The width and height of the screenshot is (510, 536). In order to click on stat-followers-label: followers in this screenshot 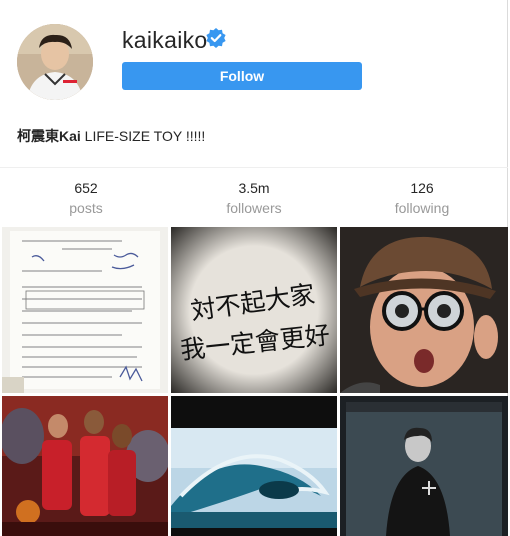, I will do `click(254, 208)`.